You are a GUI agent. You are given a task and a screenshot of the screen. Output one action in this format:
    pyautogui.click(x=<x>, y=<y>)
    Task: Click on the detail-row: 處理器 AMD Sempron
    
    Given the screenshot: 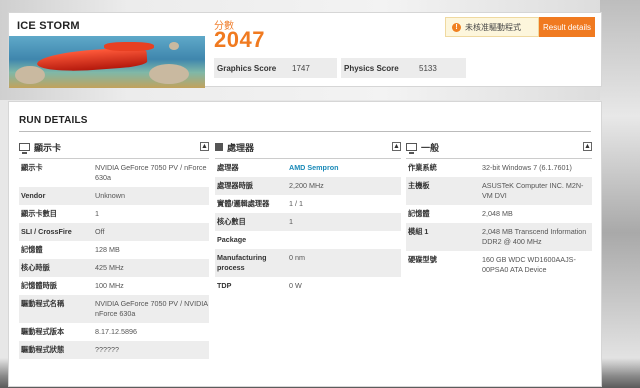 What is the action you would take?
    pyautogui.click(x=308, y=168)
    